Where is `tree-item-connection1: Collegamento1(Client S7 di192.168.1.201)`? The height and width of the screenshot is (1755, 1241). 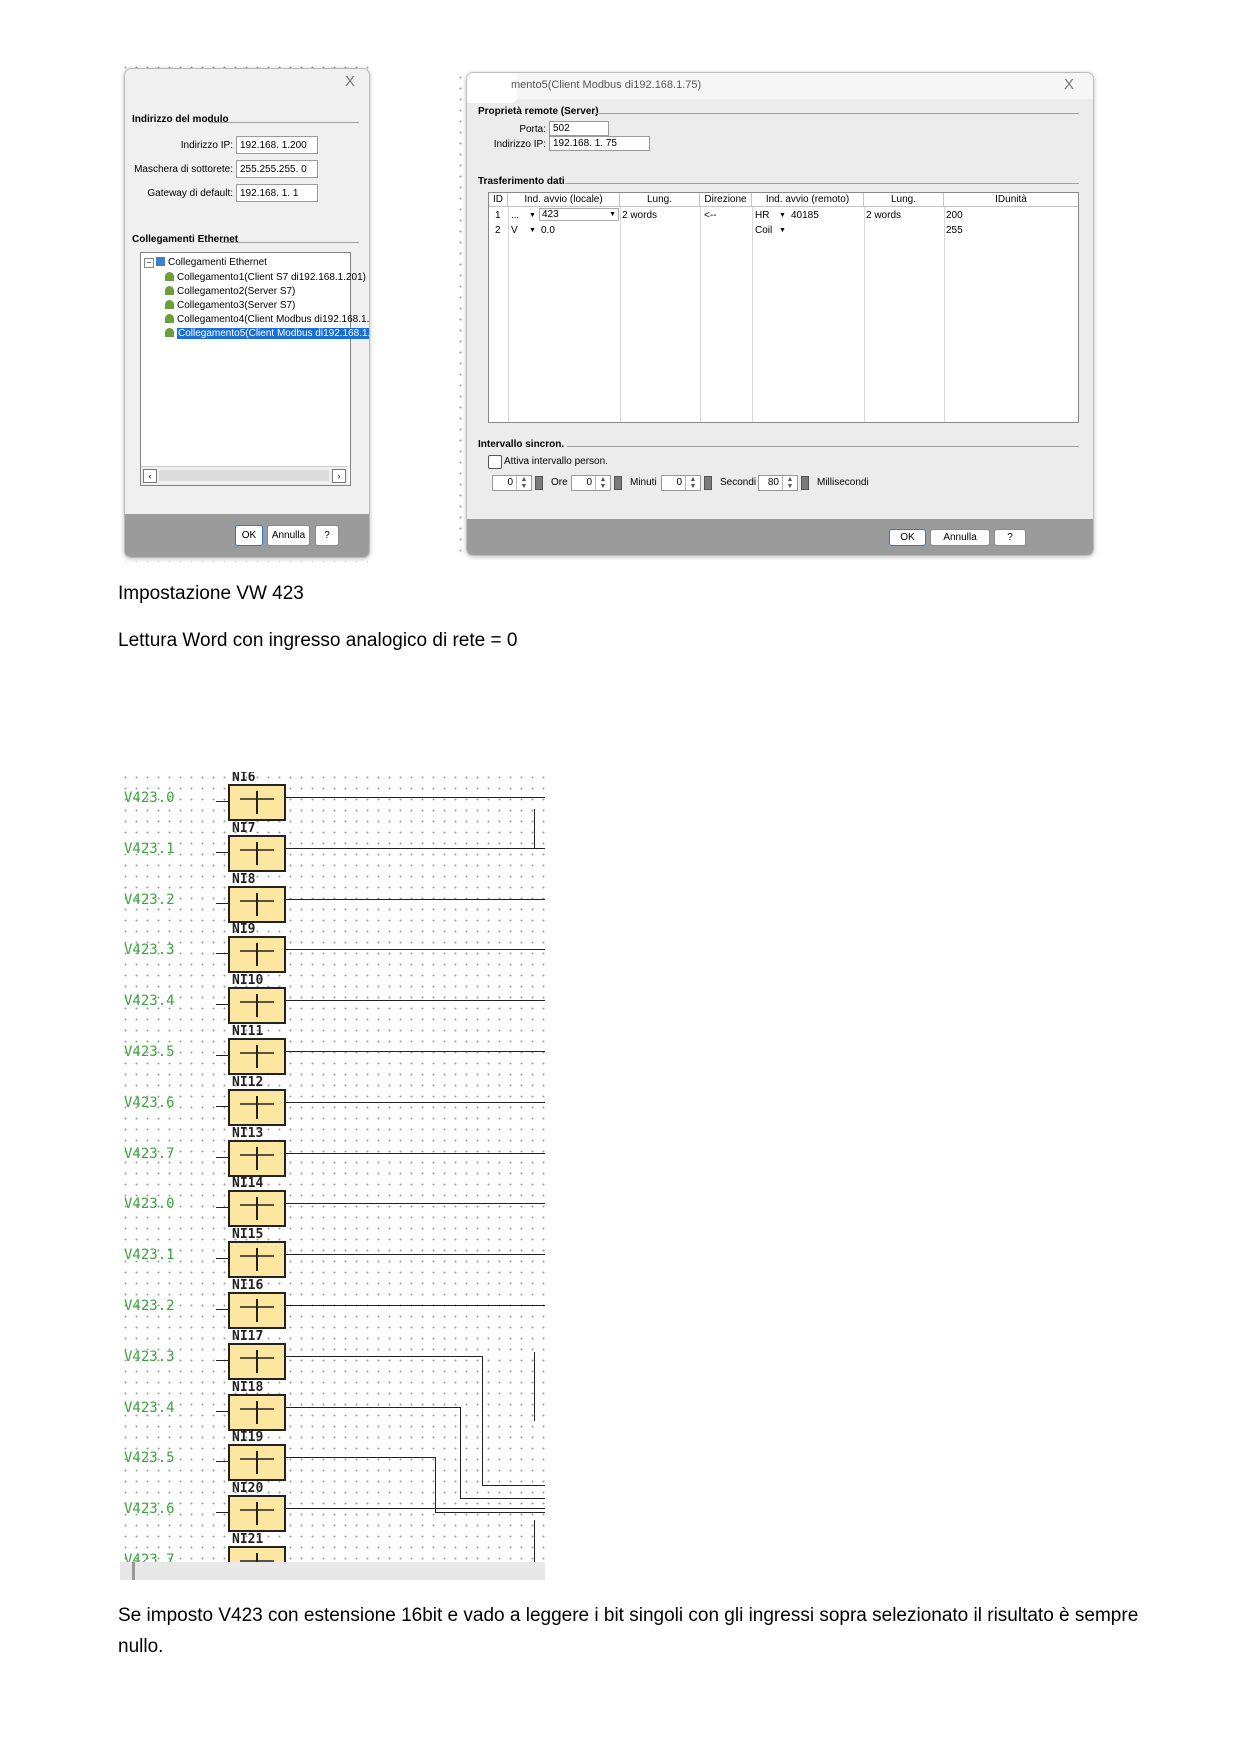
tree-item-connection1: Collegamento1(Client S7 di192.168.1.201) is located at coordinates (265, 278).